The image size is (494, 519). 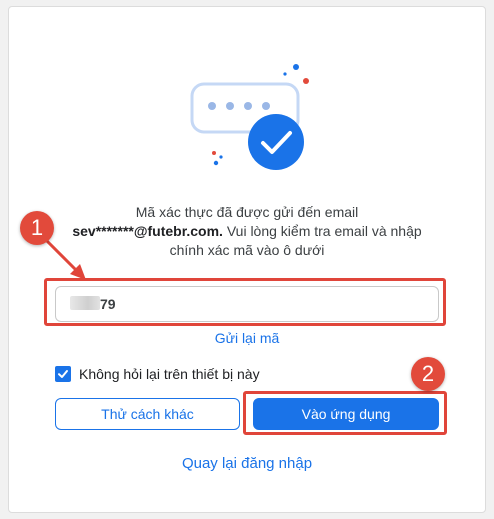 I want to click on annotation-badge-1: 1, so click(x=37, y=228).